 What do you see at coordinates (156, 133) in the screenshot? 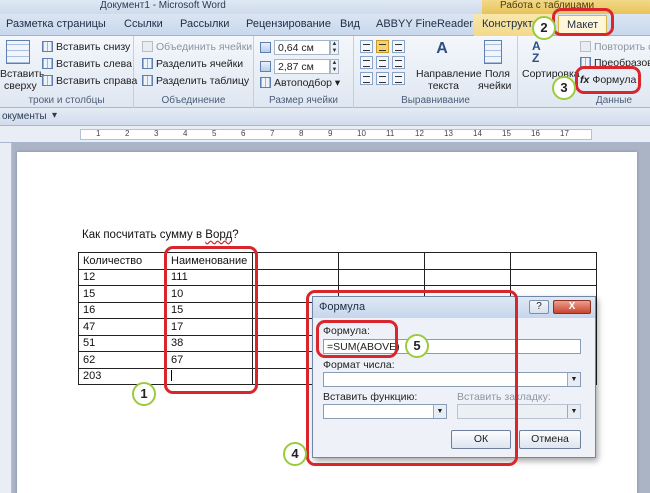
I see `ruler-number: 3` at bounding box center [156, 133].